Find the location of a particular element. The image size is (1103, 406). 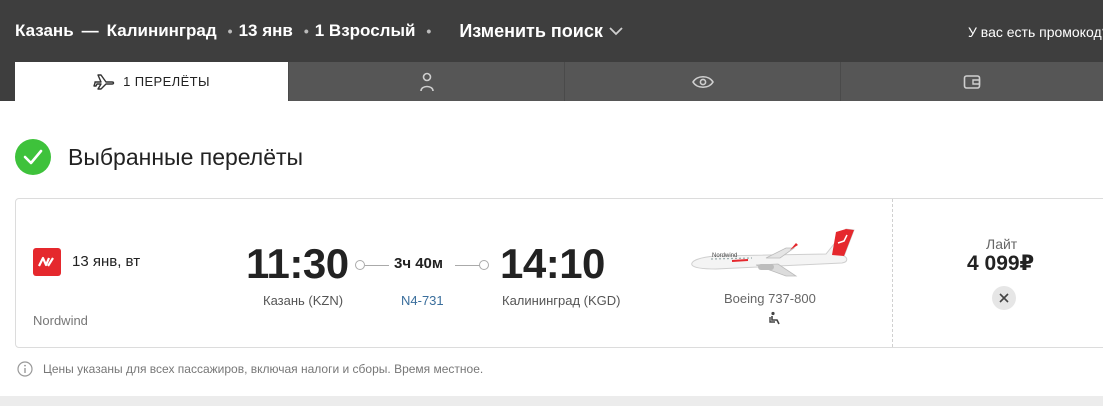

route-end-dot is located at coordinates (484, 265).